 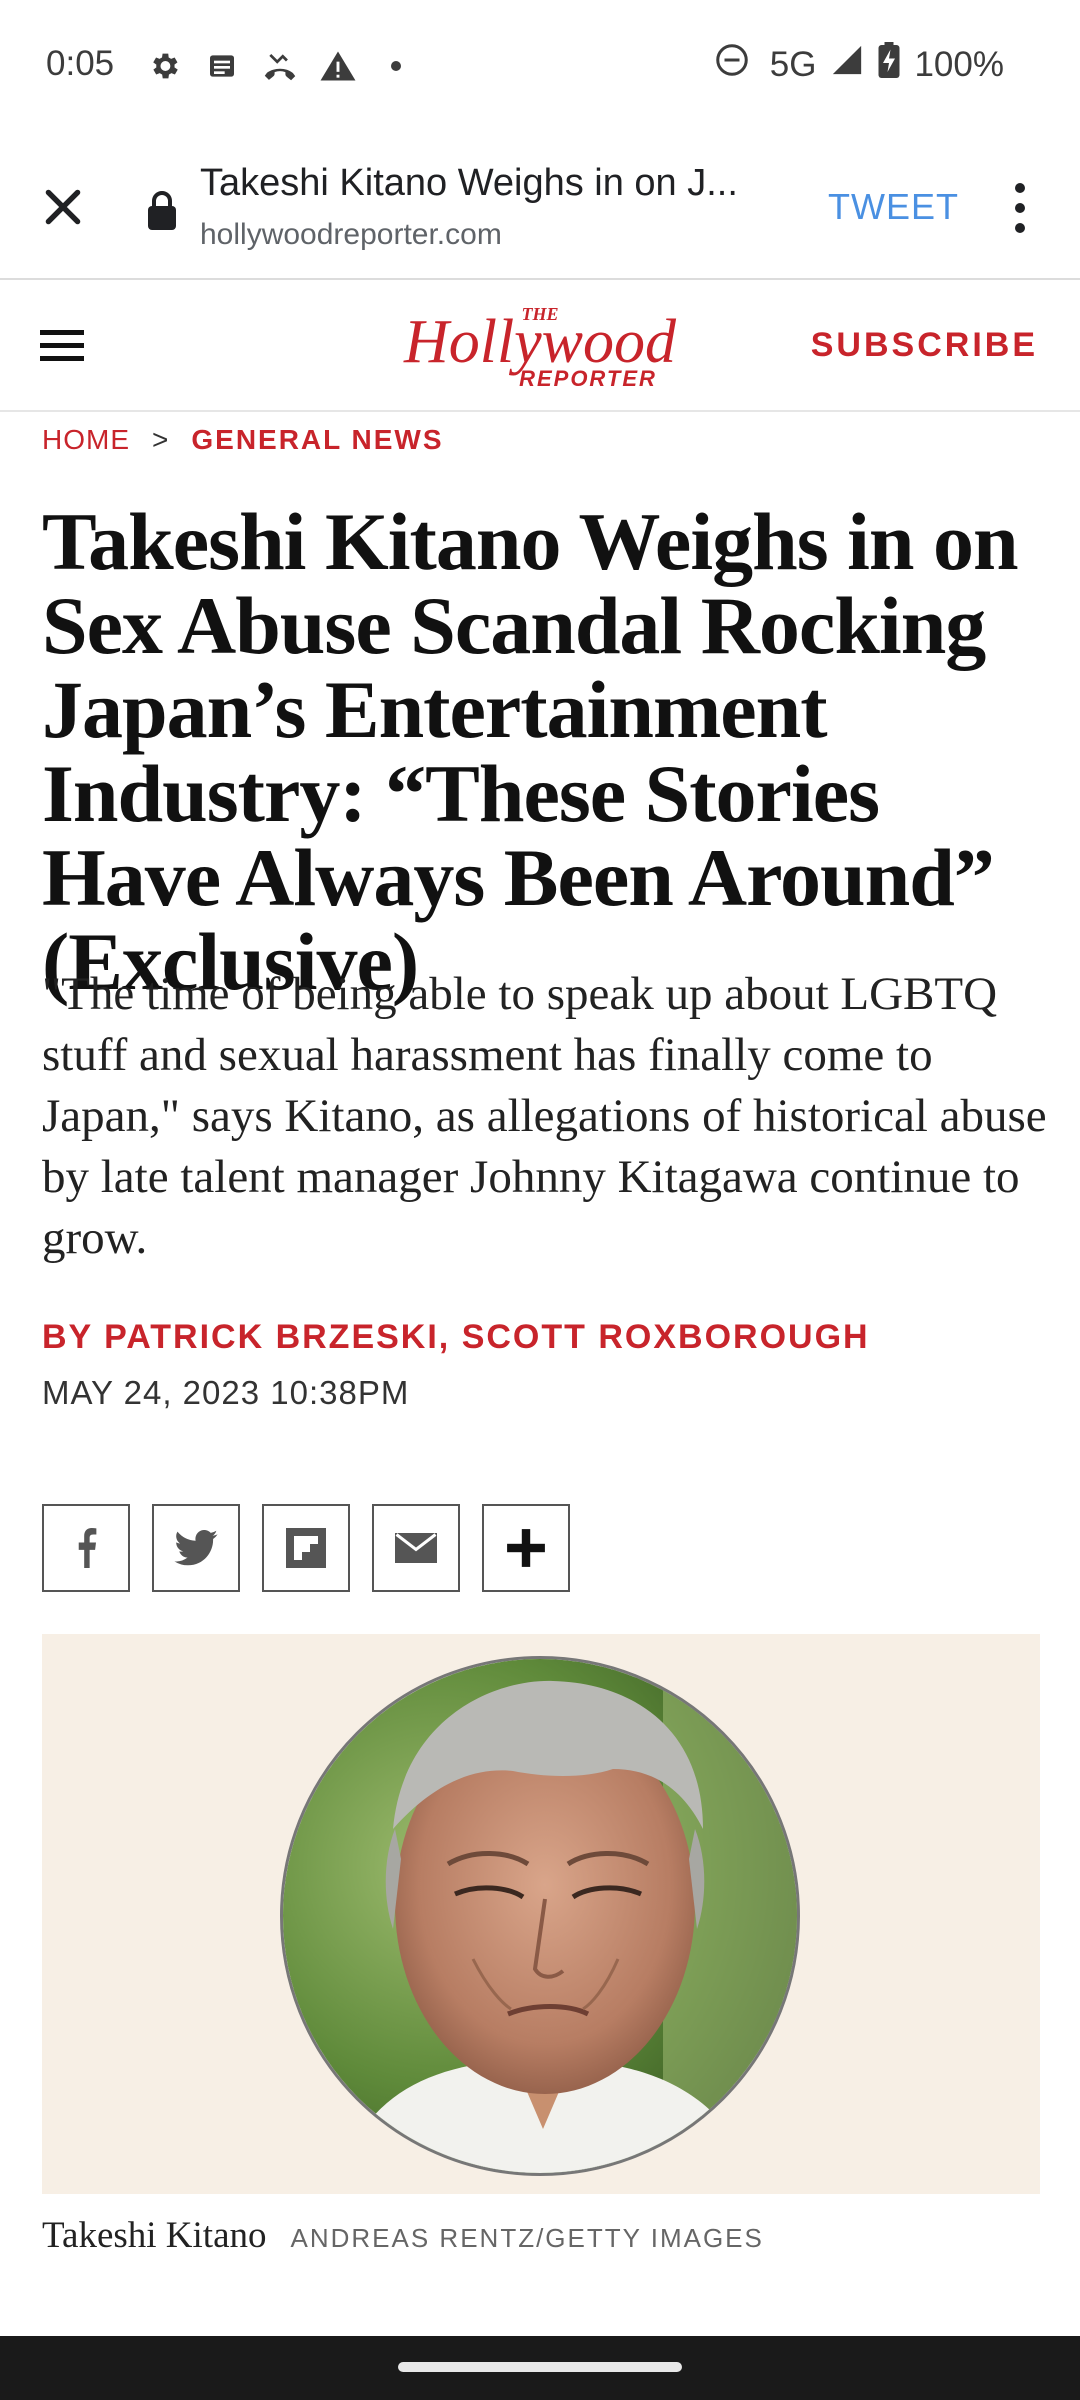 I want to click on page-url: hollywoodreporter.com, so click(x=351, y=235).